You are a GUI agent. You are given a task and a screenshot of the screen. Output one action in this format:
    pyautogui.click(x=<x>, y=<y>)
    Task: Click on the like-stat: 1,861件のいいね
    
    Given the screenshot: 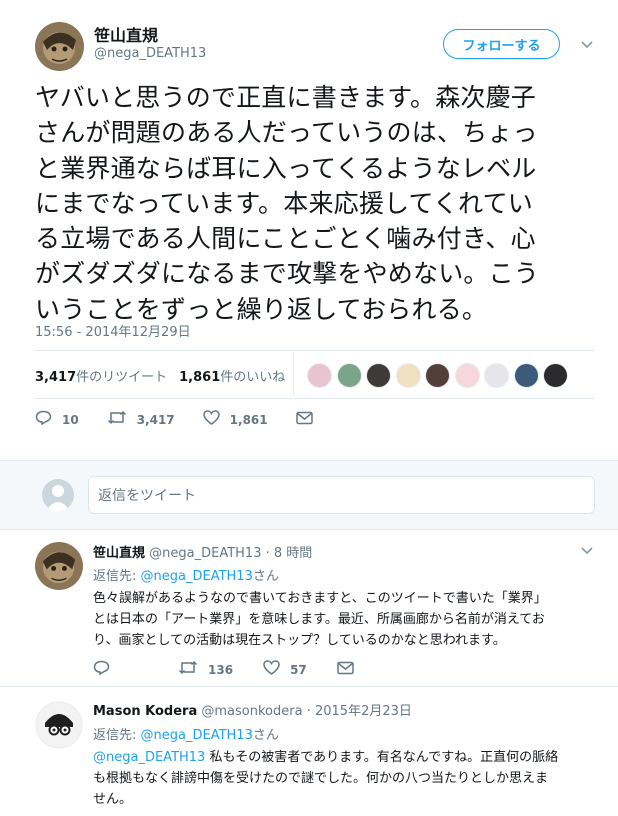 What is the action you would take?
    pyautogui.click(x=232, y=377)
    